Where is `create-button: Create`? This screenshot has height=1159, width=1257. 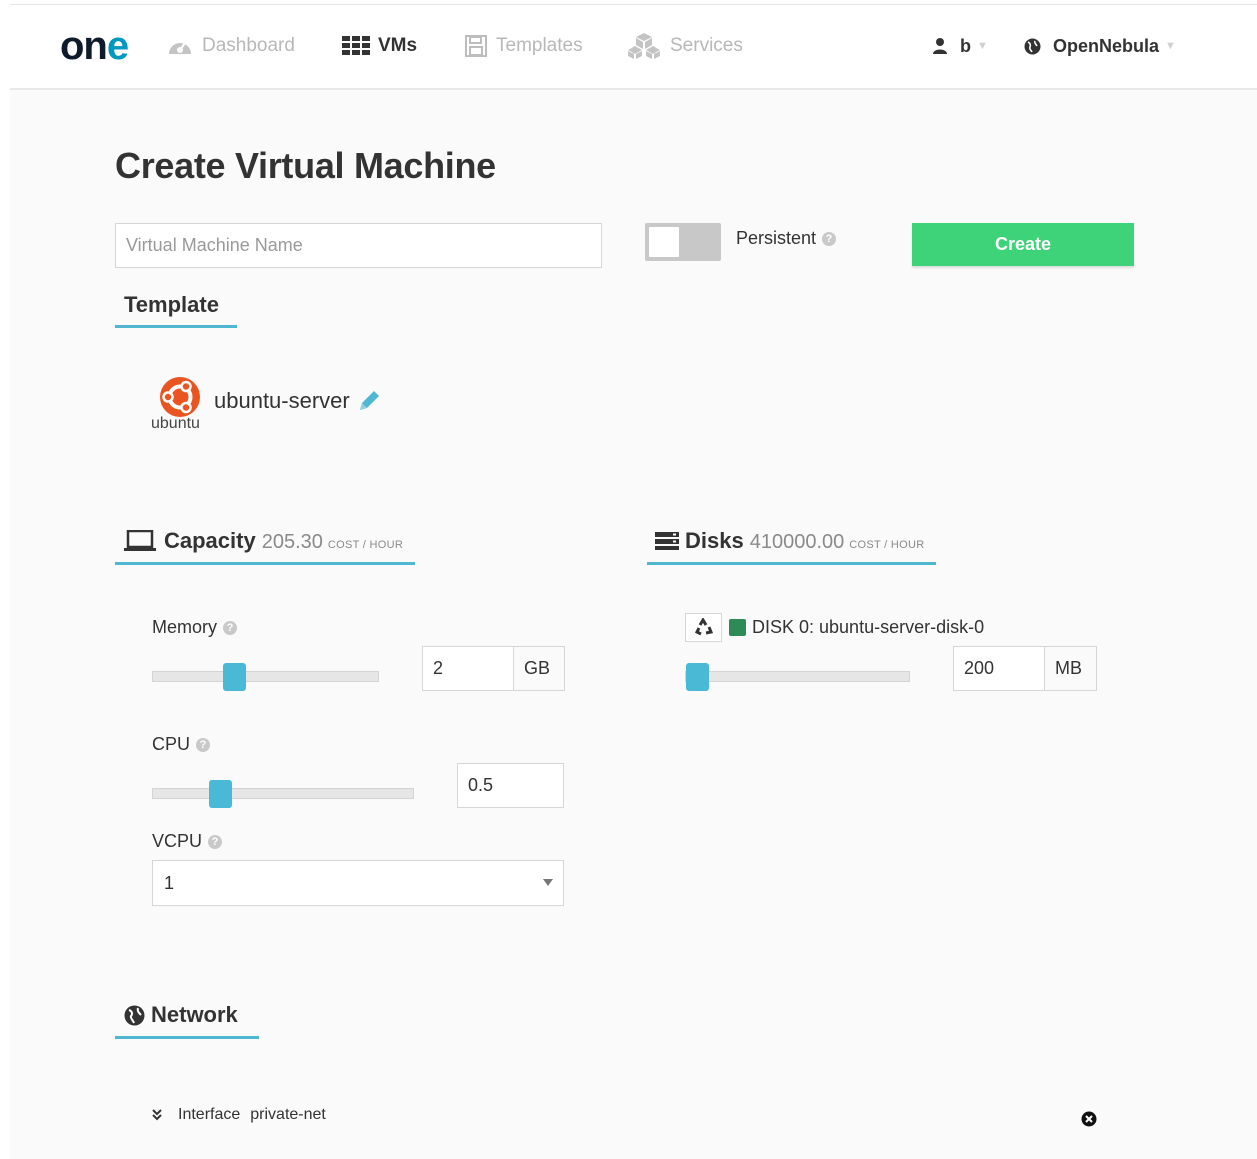
create-button: Create is located at coordinates (1023, 244).